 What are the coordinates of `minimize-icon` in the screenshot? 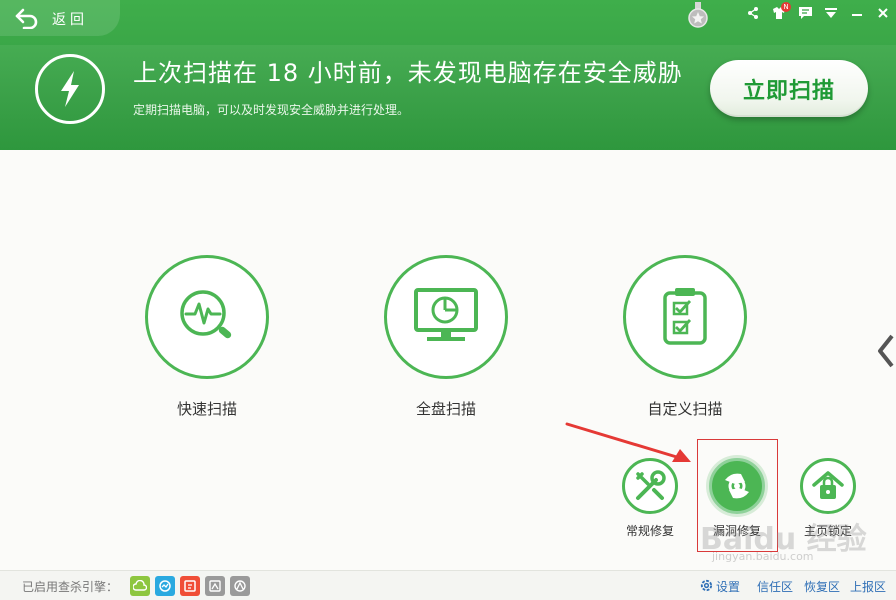 It's located at (857, 13).